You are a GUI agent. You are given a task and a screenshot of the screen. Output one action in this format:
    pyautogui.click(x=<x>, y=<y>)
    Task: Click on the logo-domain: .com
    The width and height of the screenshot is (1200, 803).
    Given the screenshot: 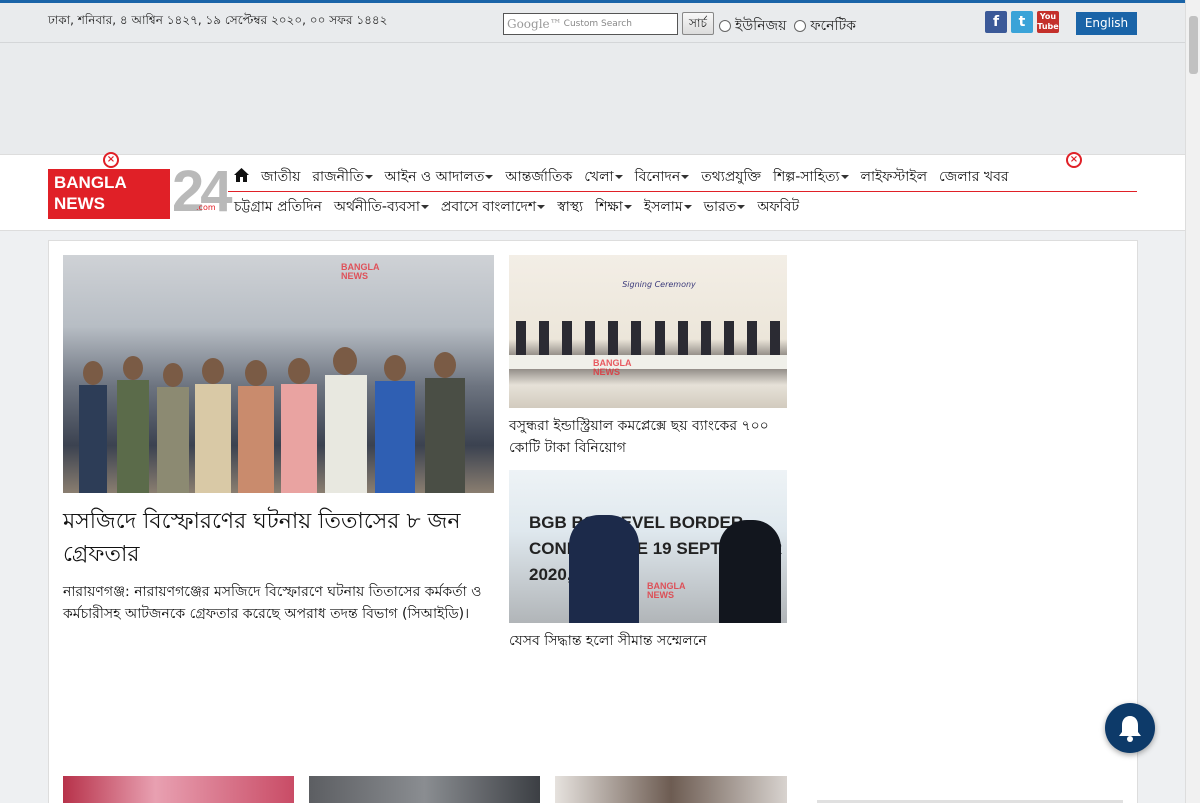 What is the action you would take?
    pyautogui.click(x=206, y=207)
    